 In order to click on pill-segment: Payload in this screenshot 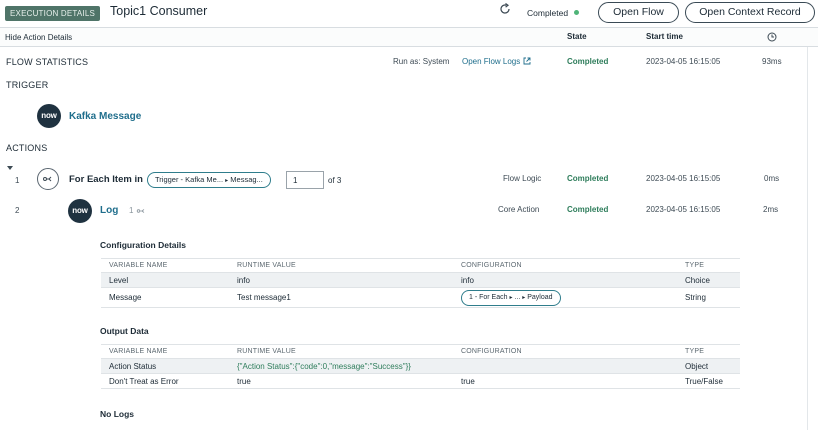, I will do `click(540, 297)`.